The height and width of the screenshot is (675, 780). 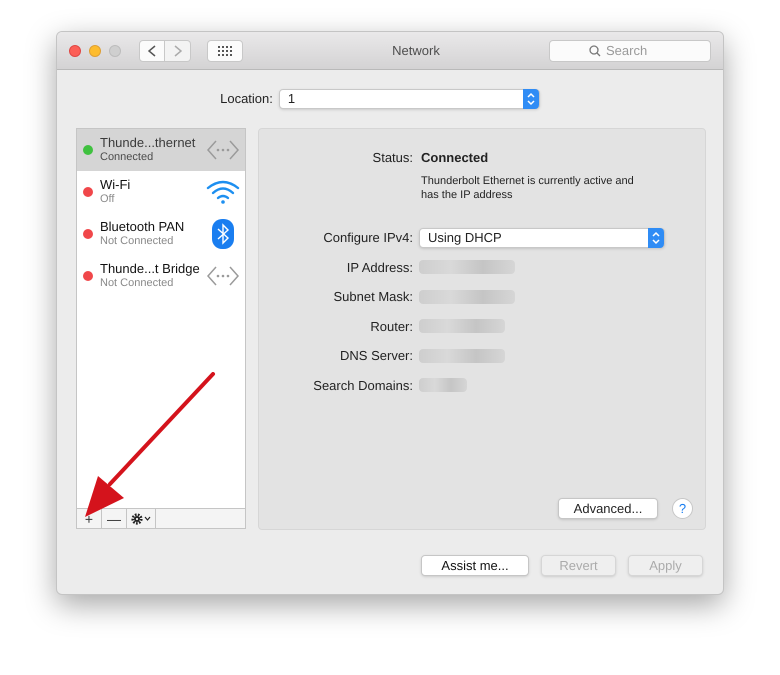 I want to click on service-name: Bluetooth PAN, so click(x=143, y=227).